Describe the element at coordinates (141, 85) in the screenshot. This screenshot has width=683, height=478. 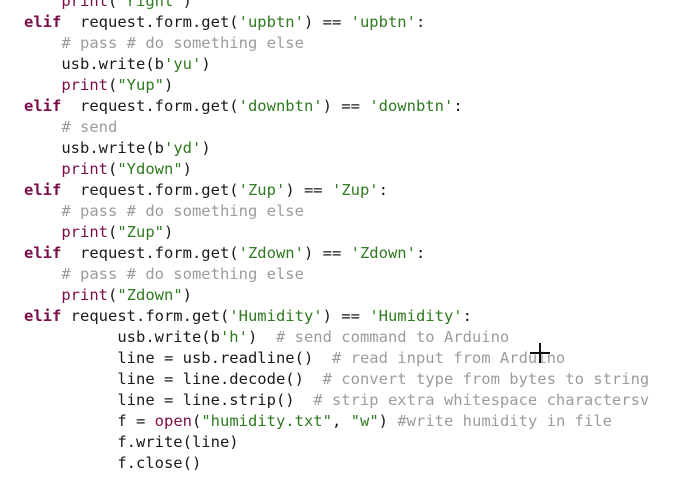
I see `string-token: "Yup"` at that location.